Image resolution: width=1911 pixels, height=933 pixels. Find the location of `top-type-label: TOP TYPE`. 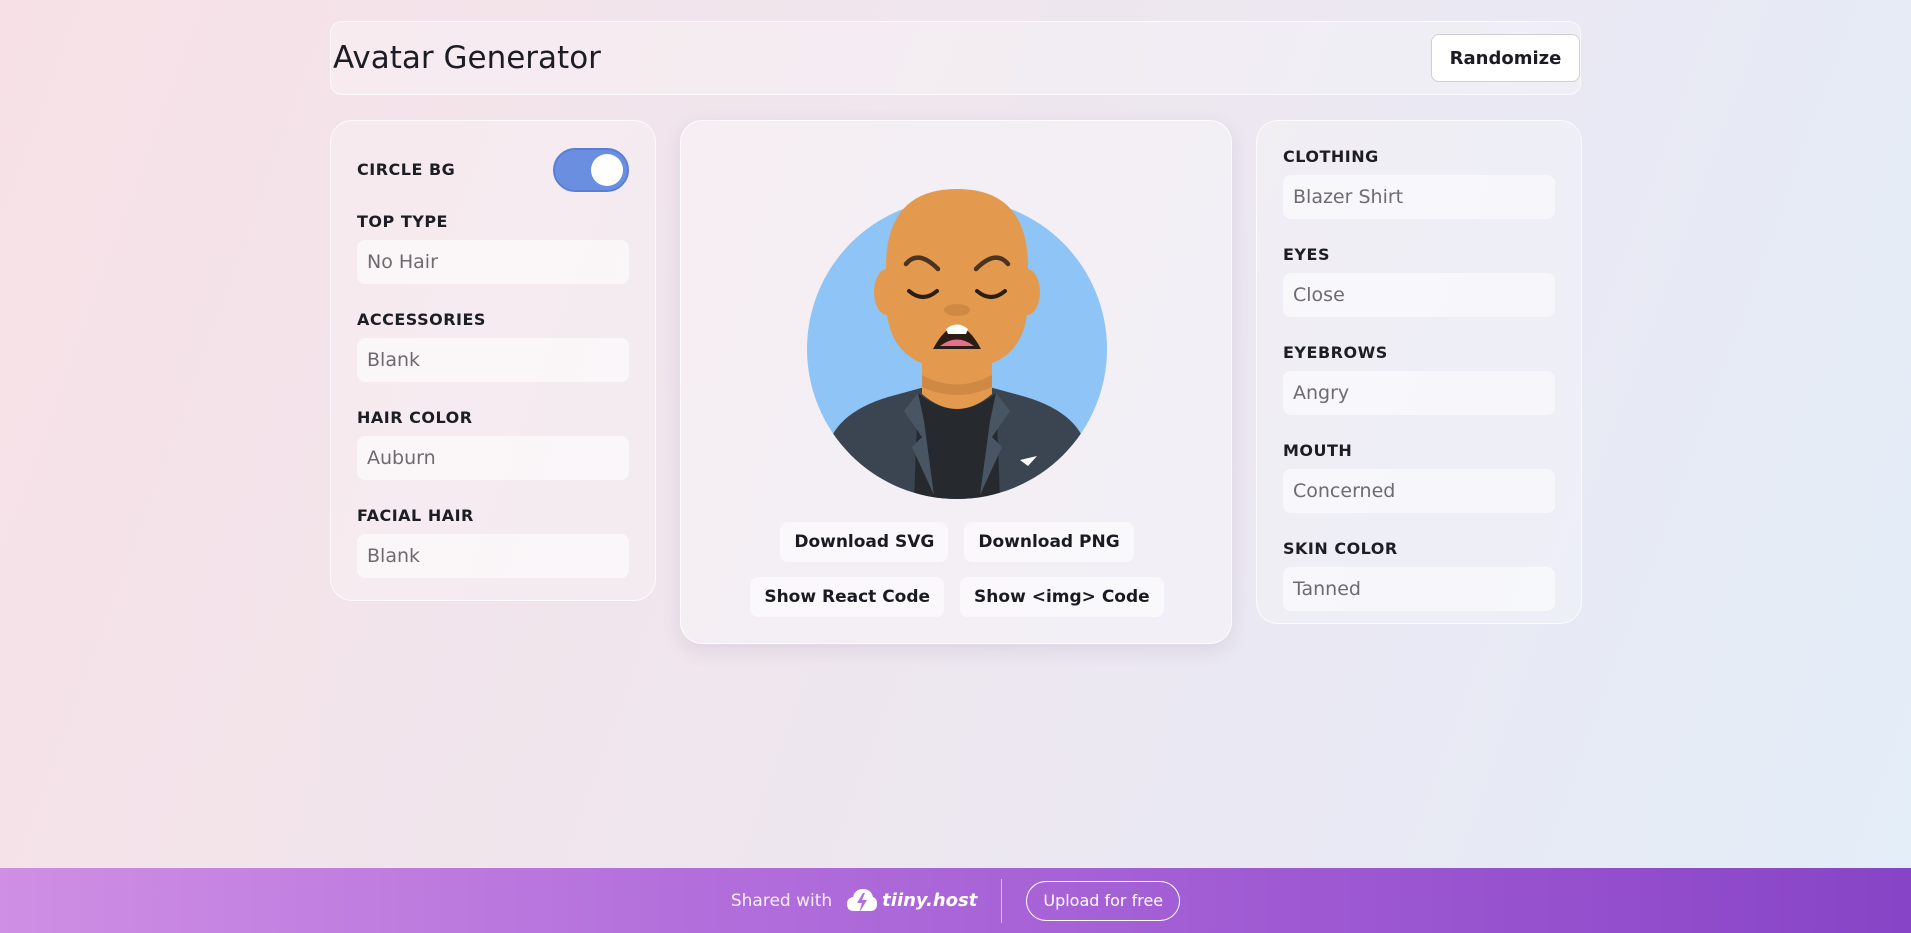

top-type-label: TOP TYPE is located at coordinates (402, 221).